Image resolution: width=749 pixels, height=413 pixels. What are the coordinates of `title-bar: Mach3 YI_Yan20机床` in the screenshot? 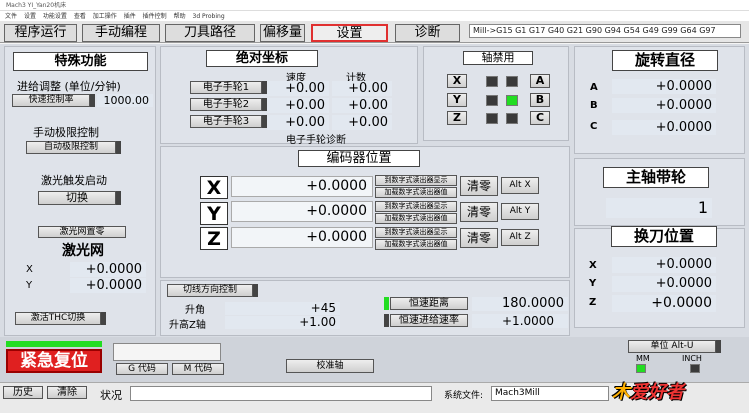 It's located at (374, 5).